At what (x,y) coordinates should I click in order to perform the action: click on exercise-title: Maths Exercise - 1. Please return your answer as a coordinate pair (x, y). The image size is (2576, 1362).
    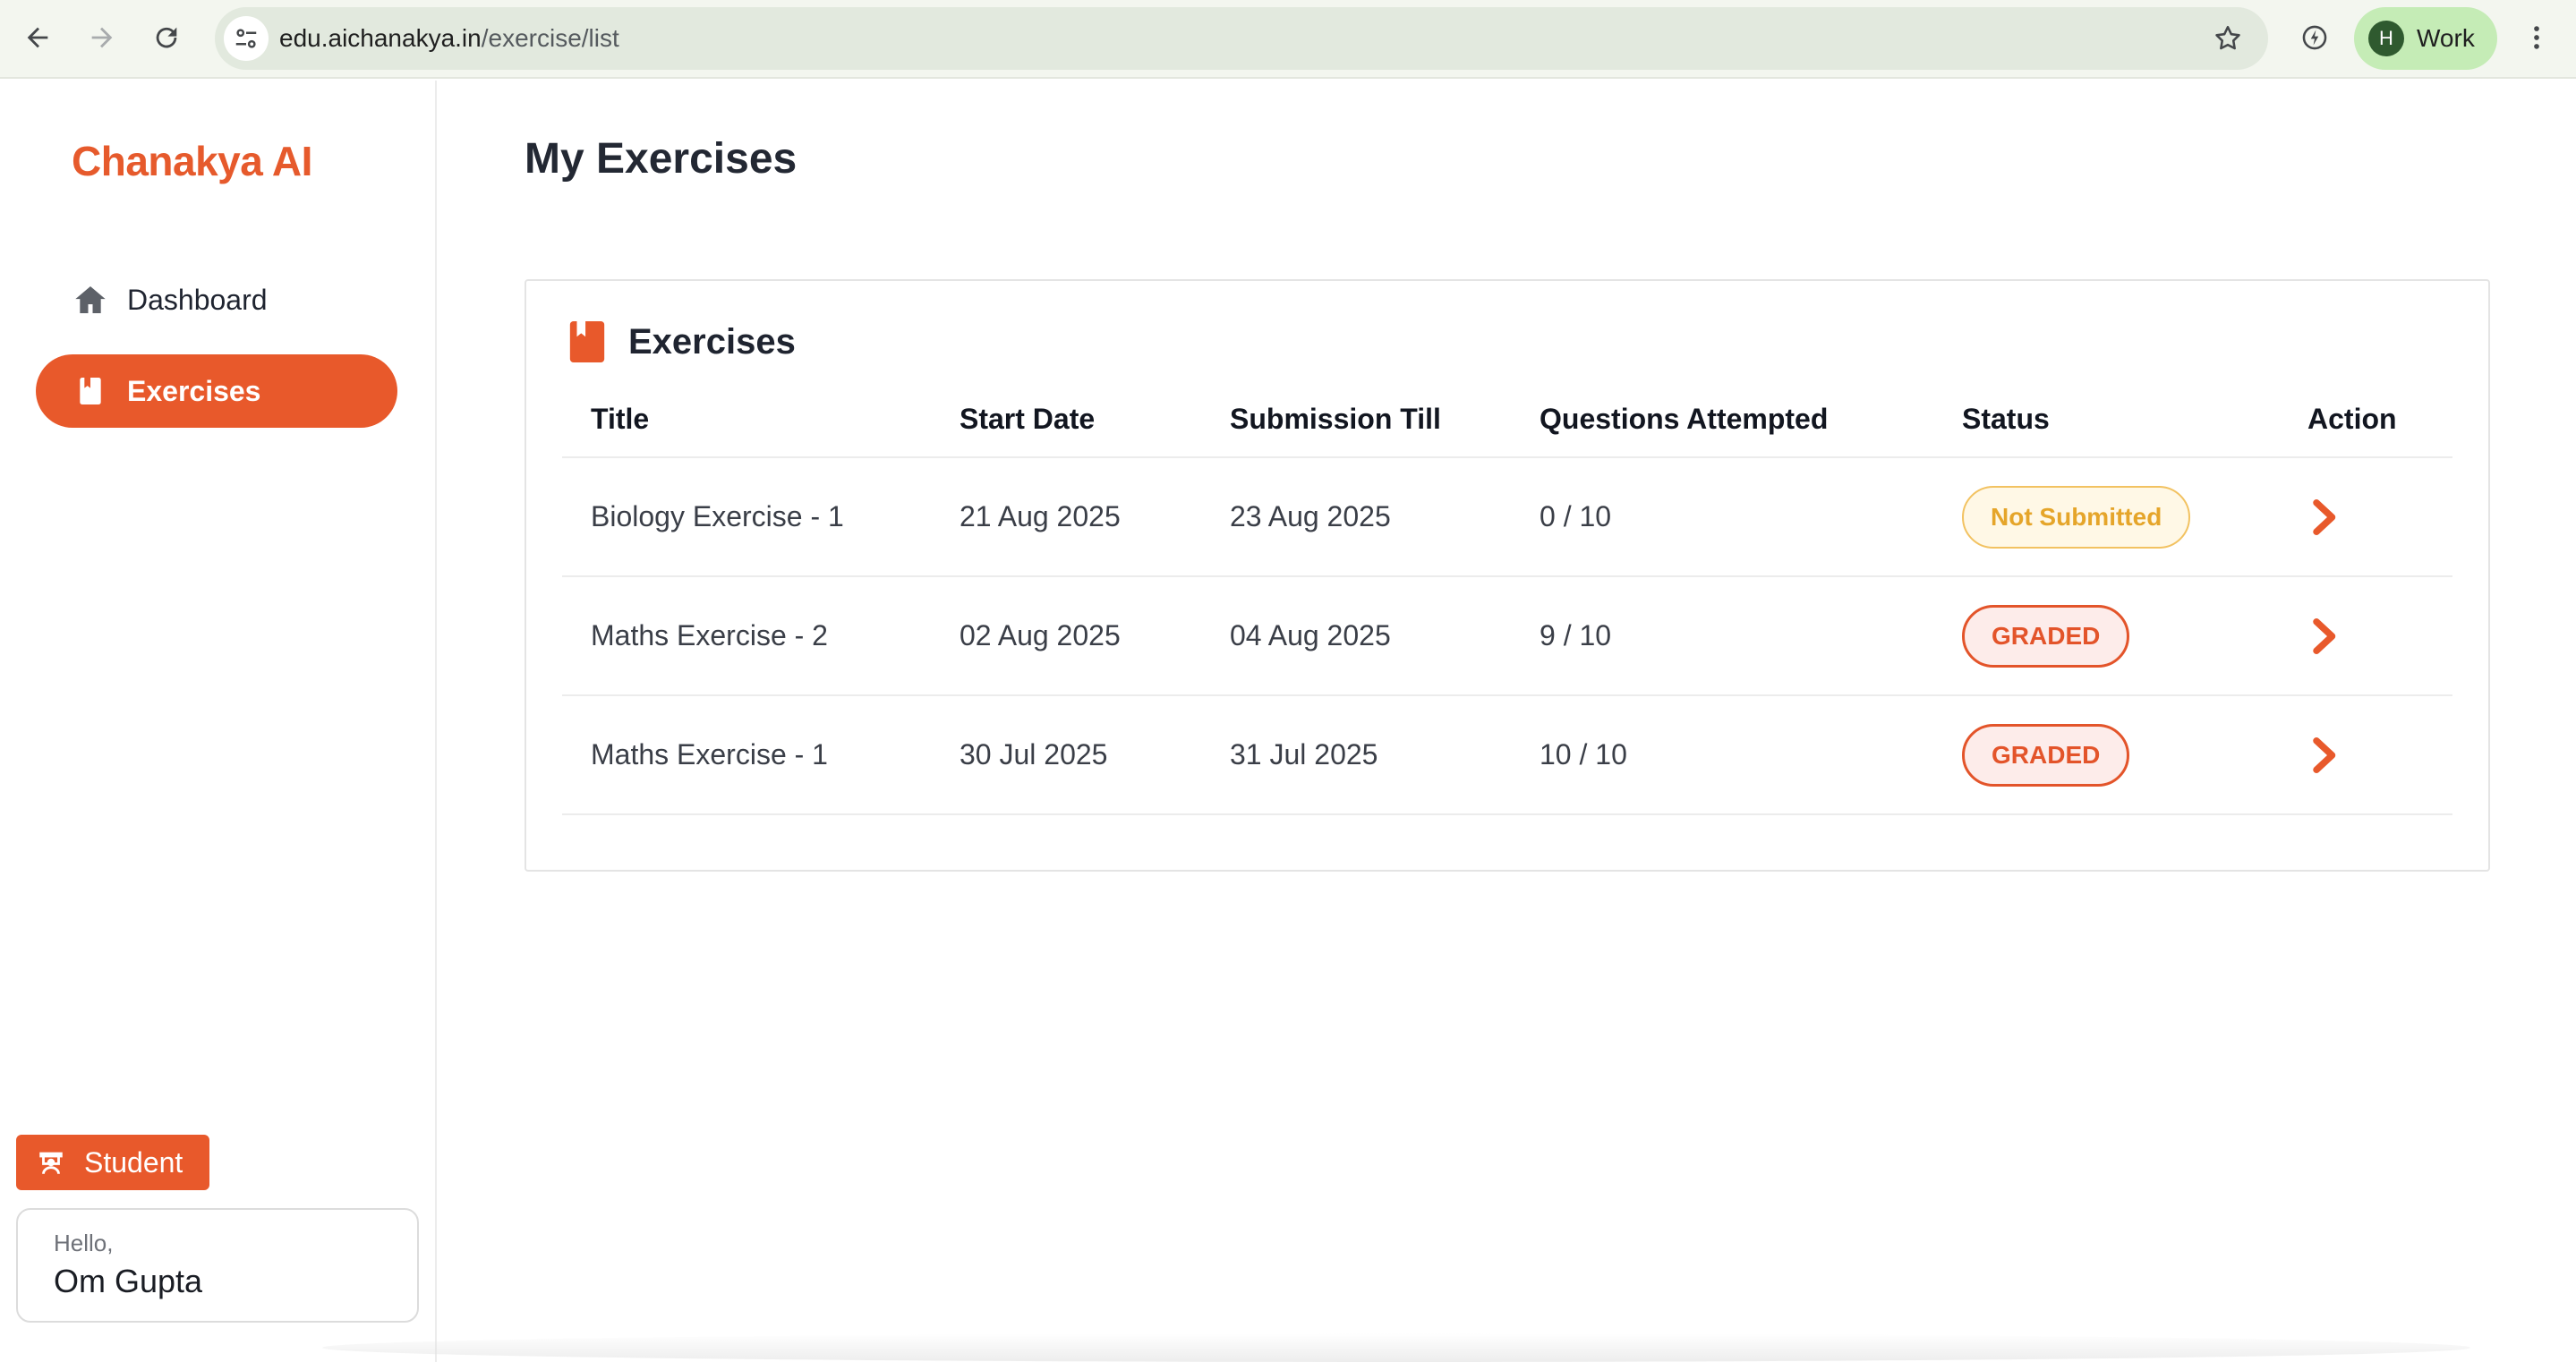
    Looking at the image, I should click on (709, 754).